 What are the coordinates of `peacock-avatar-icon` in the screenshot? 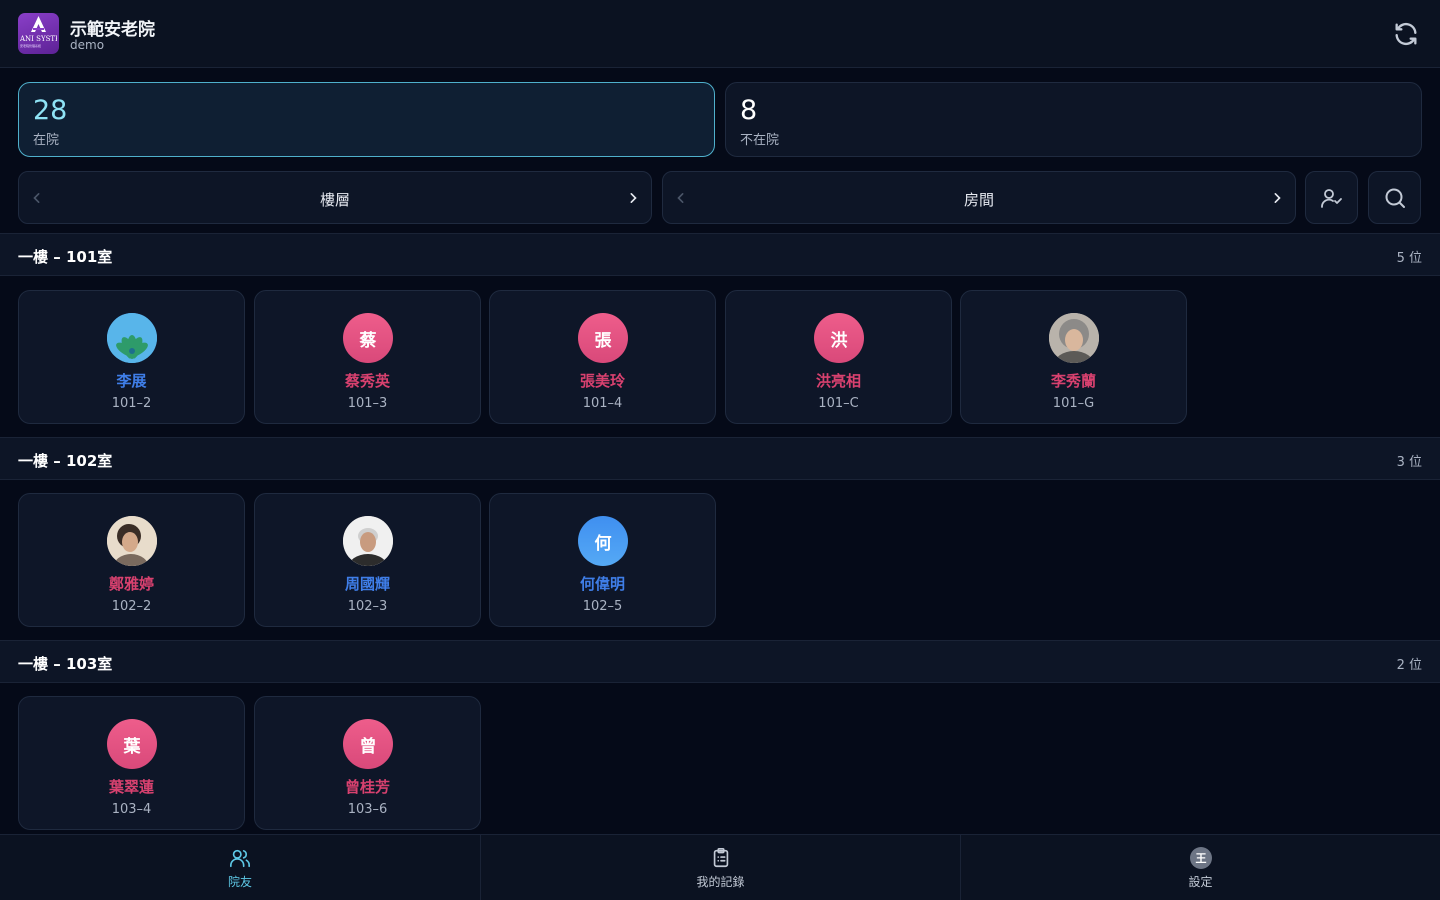 It's located at (132, 338).